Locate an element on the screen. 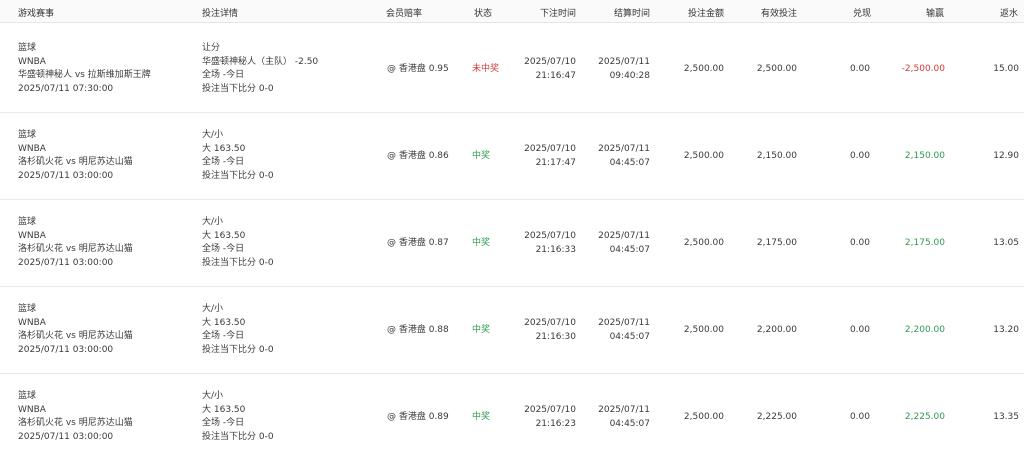  match-time: 2025/07/11 07:30:00 is located at coordinates (66, 88).